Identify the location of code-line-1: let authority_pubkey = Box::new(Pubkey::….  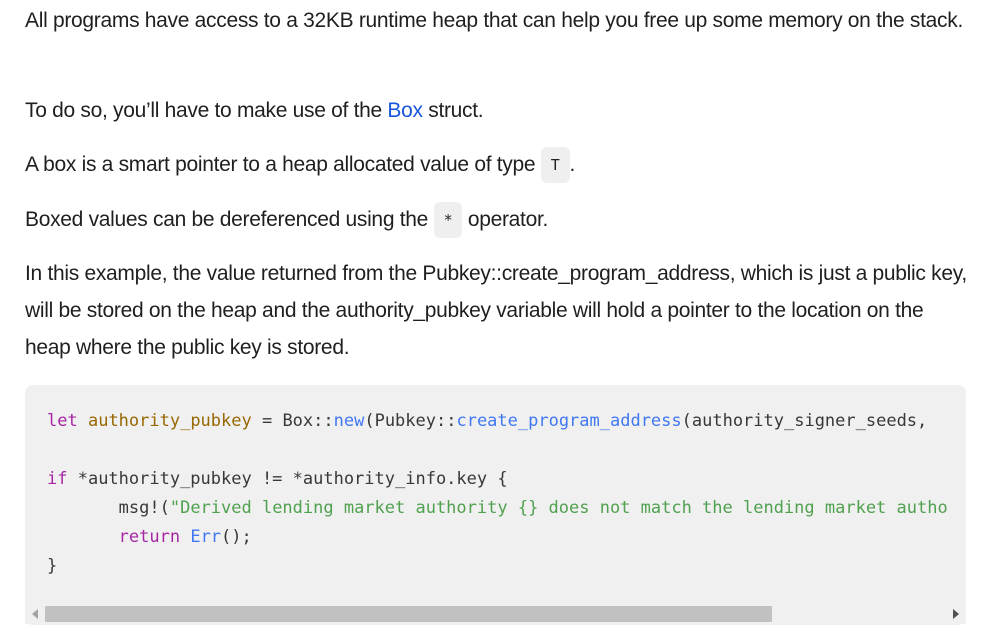
(487, 421).